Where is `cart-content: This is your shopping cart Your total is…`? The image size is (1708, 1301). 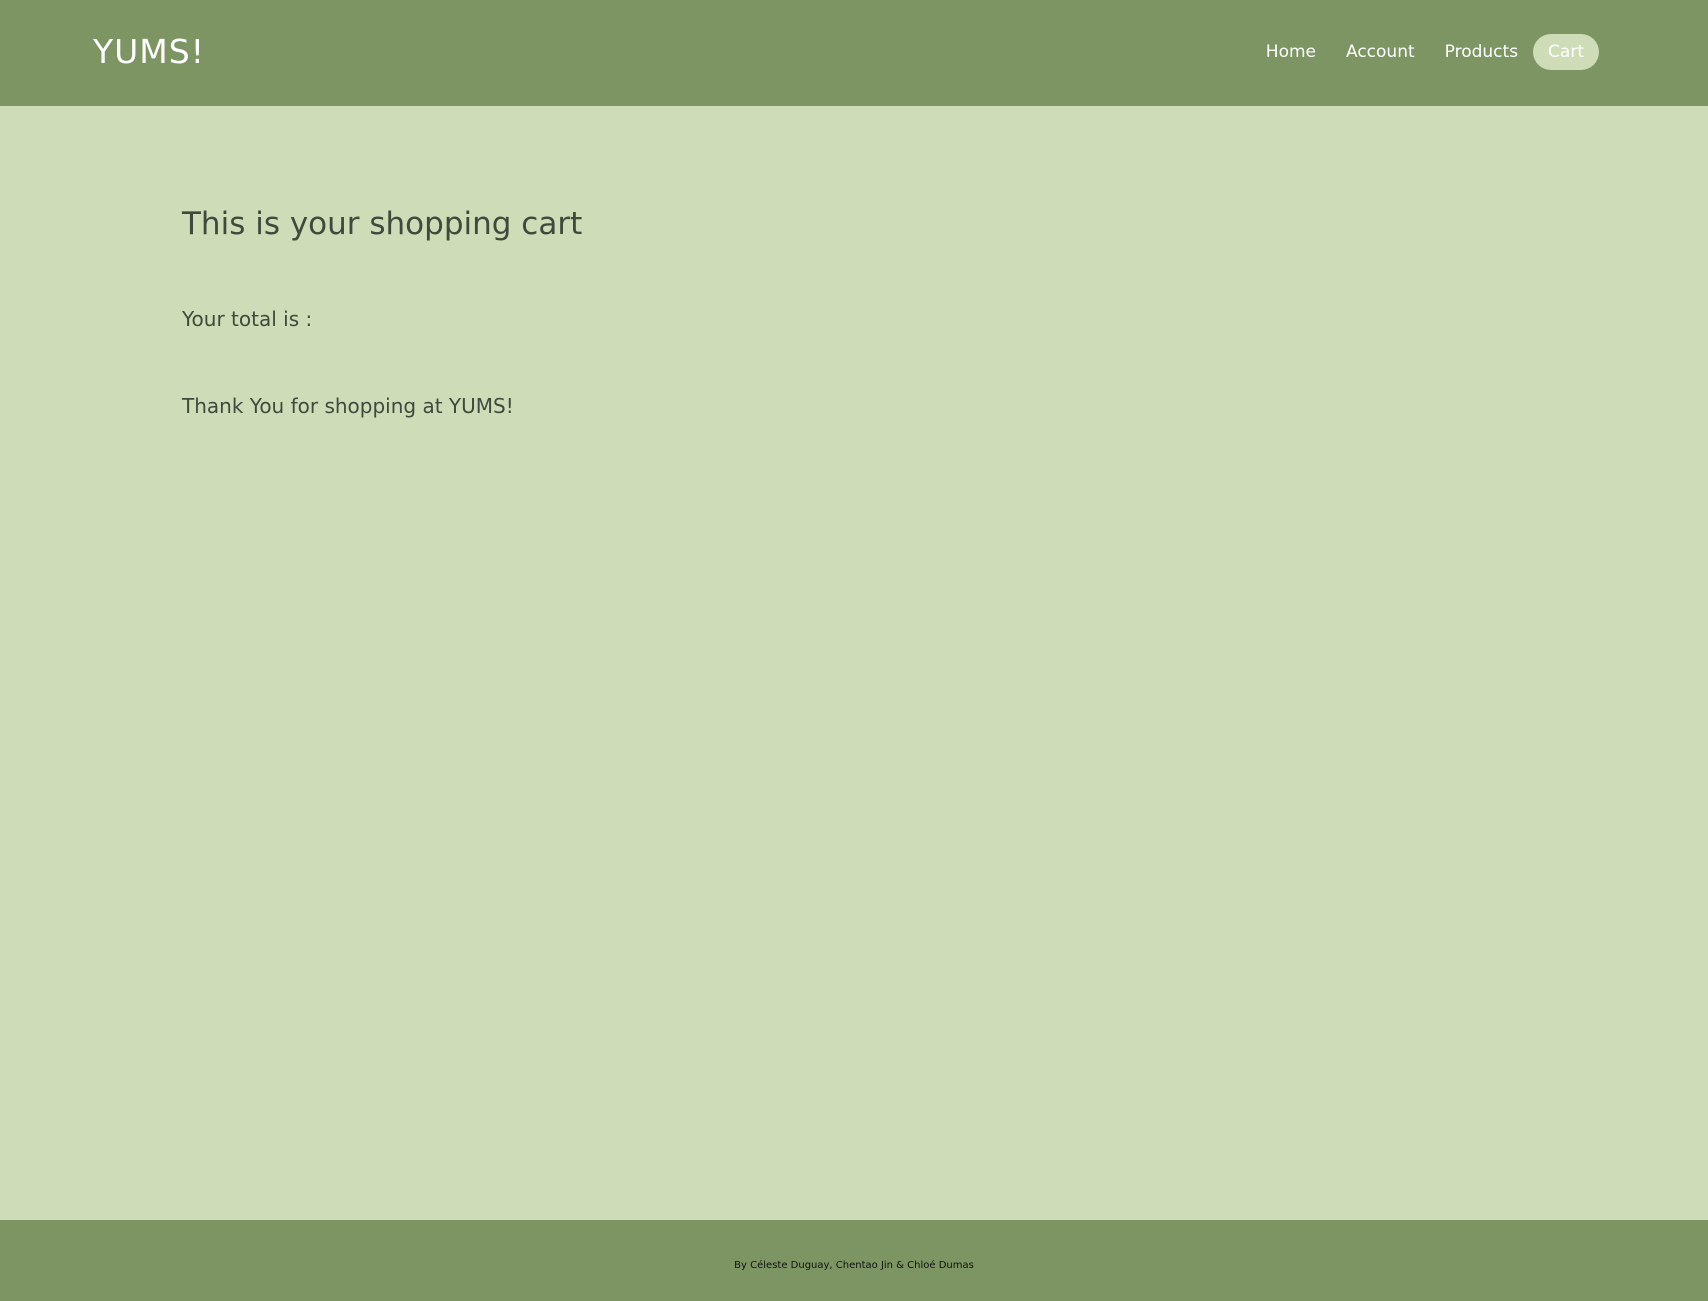 cart-content: This is your shopping cart Your total is… is located at coordinates (382, 309).